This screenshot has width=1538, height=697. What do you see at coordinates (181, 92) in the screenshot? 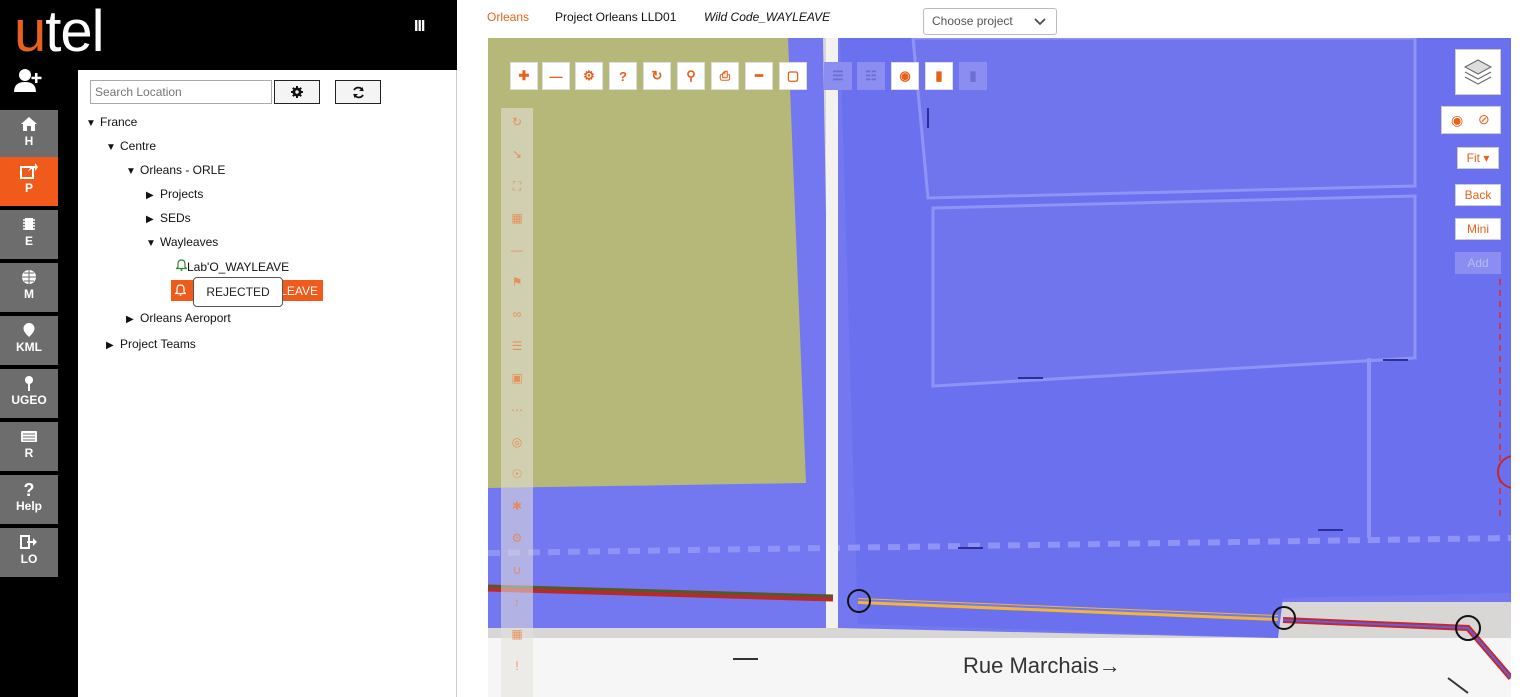
I see `search-location-input` at bounding box center [181, 92].